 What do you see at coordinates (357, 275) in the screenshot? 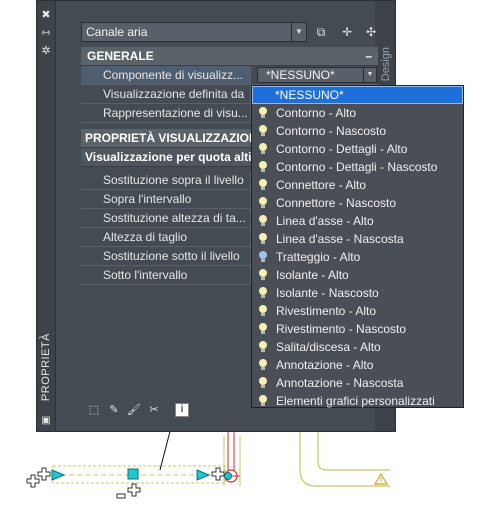
I see `dropdown-item: Isolante - Alto` at bounding box center [357, 275].